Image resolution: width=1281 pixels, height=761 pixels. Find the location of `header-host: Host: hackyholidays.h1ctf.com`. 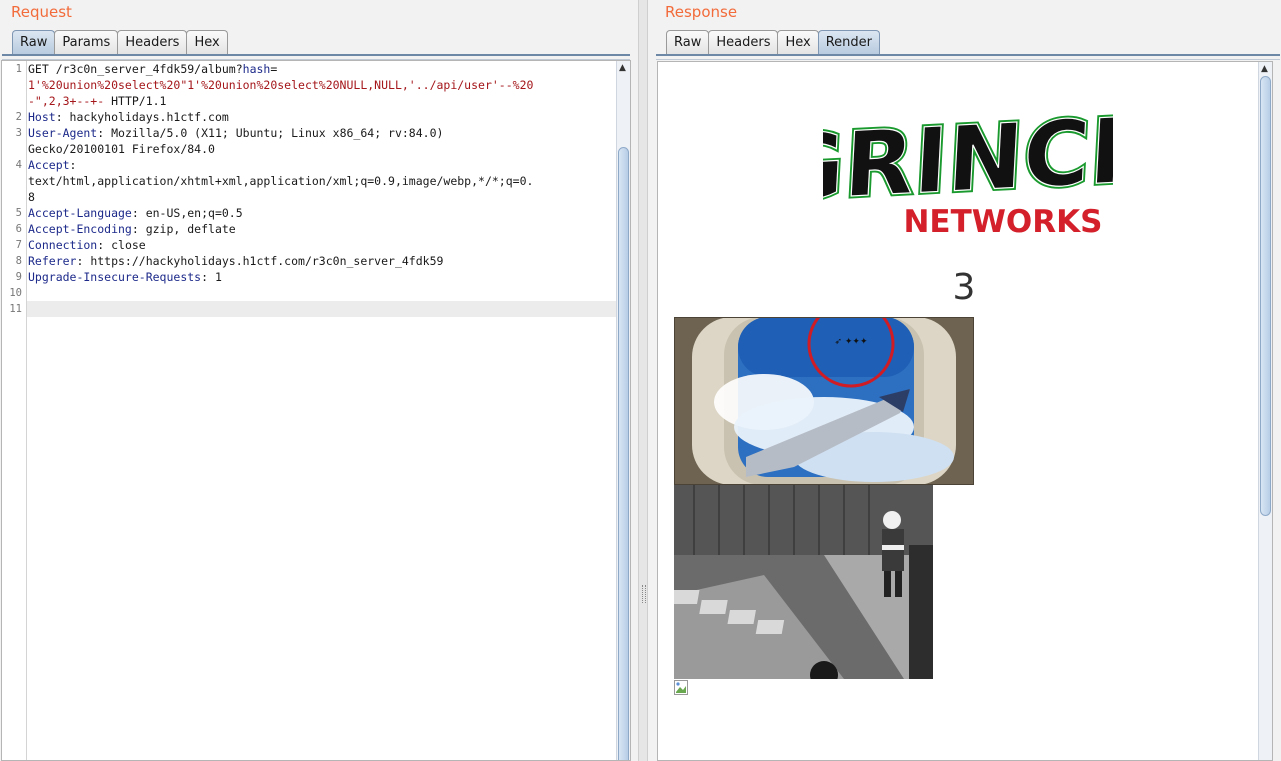

header-host: Host: hackyholidays.h1ctf.com is located at coordinates (128, 117).